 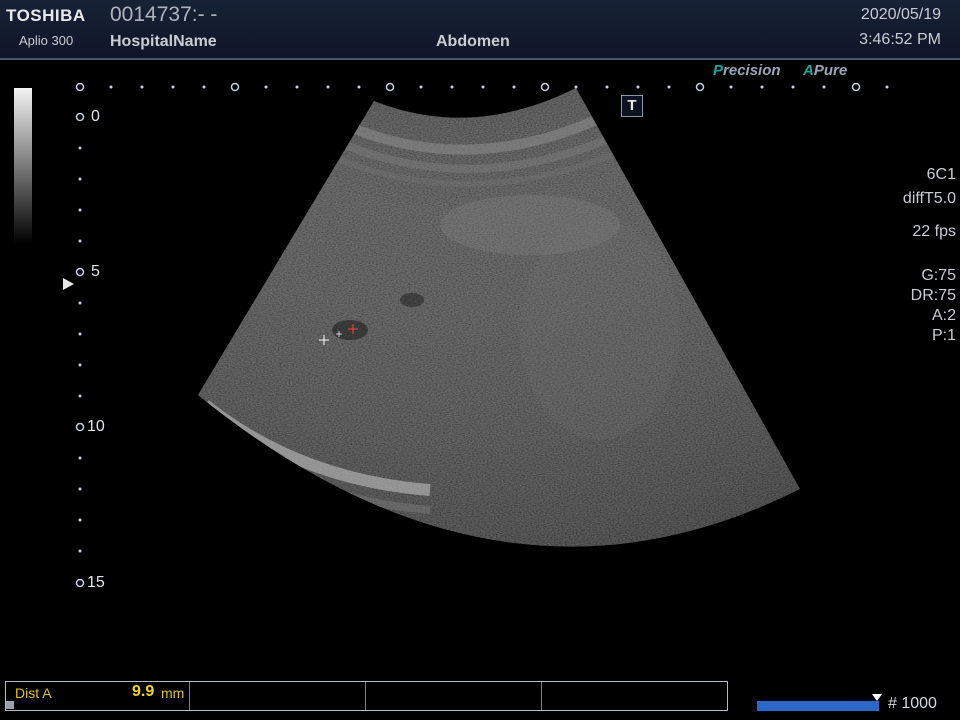 What do you see at coordinates (818, 706) in the screenshot?
I see `cine-progress-bar` at bounding box center [818, 706].